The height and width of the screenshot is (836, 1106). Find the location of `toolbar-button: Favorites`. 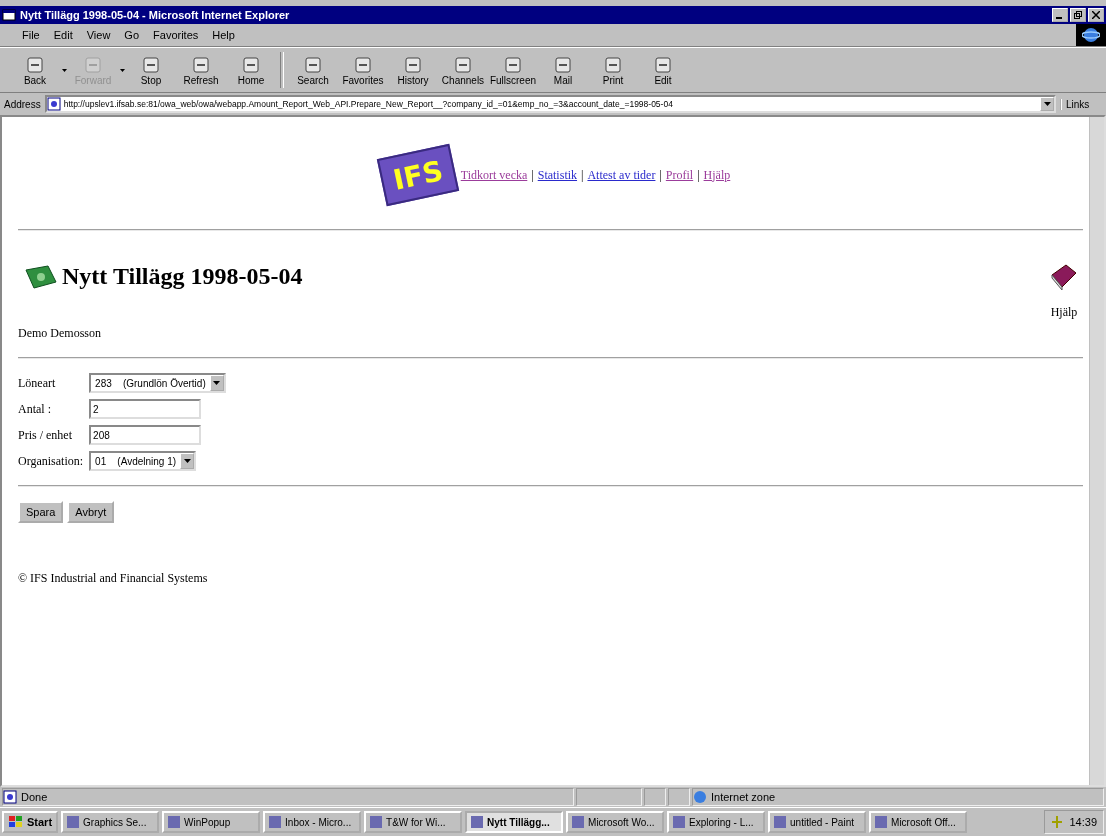

toolbar-button: Favorites is located at coordinates (363, 70).